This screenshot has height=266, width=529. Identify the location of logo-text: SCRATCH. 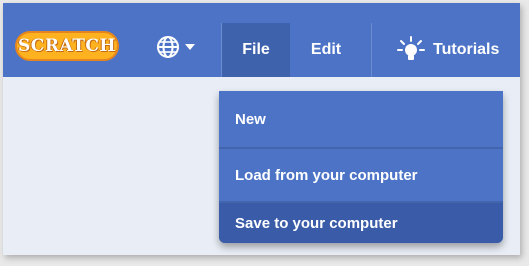
(67, 46).